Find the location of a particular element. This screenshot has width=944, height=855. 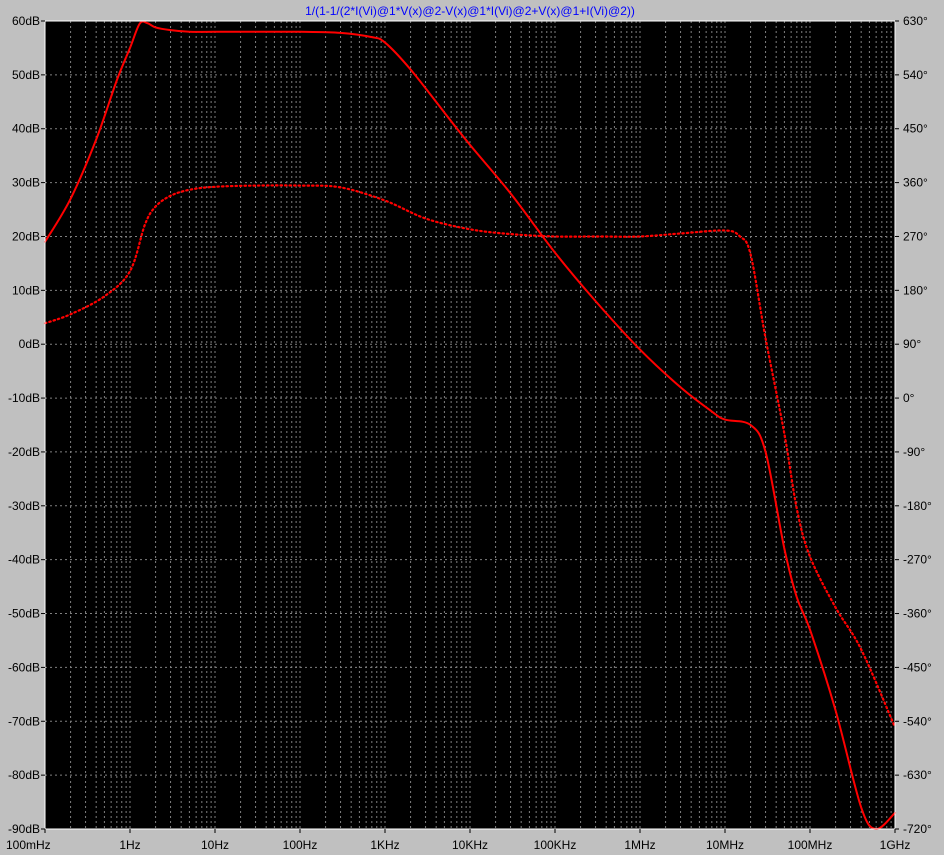

x-tick-label: 100KHz is located at coordinates (555, 845).